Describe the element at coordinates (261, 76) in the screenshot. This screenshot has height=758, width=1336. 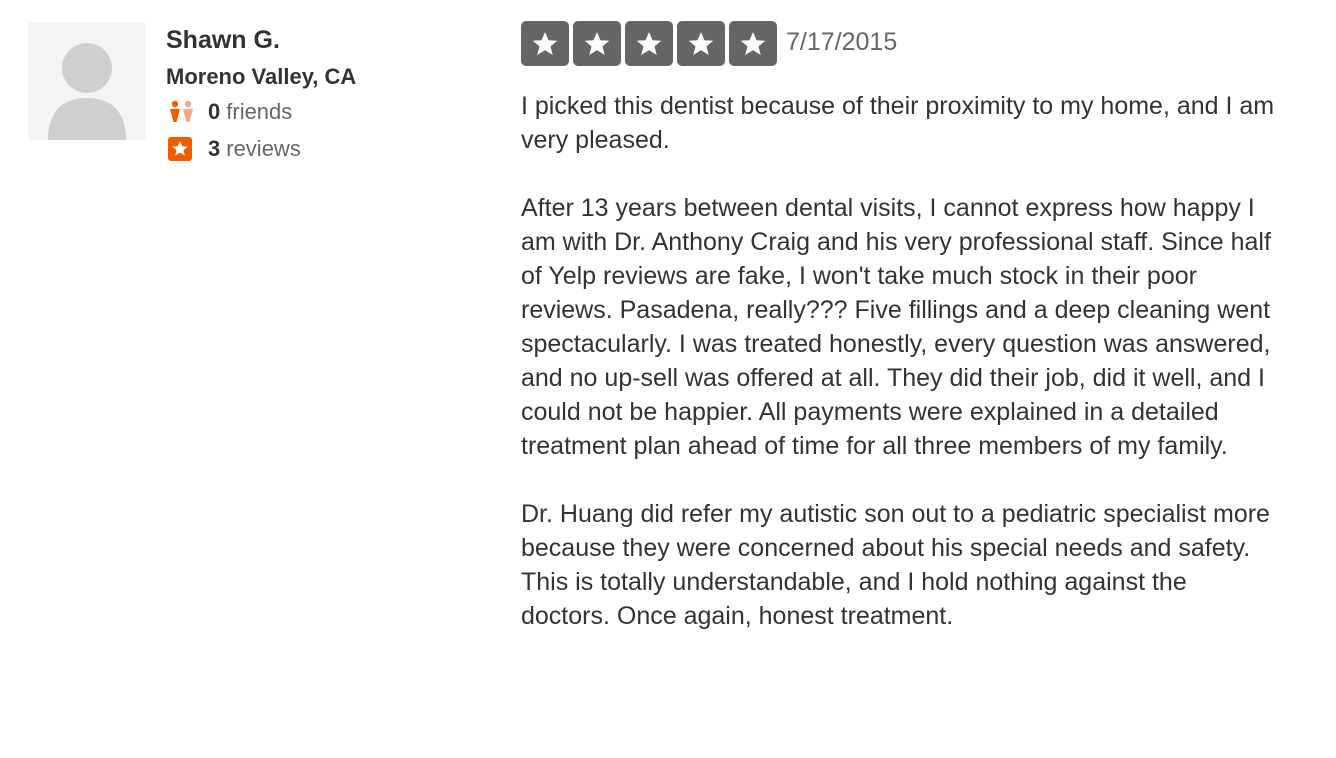
I see `user-location: Moreno Valley, CA` at that location.